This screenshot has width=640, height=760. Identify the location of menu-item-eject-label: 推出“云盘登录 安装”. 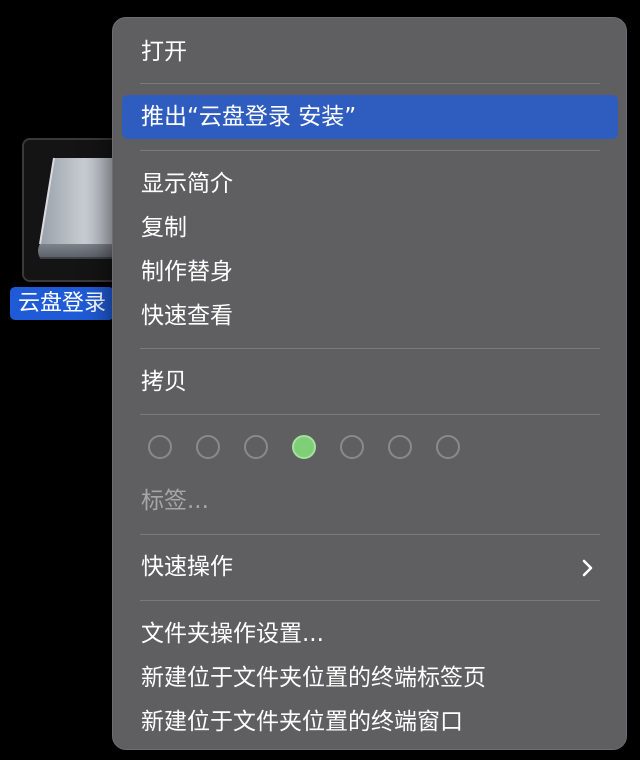
(249, 117).